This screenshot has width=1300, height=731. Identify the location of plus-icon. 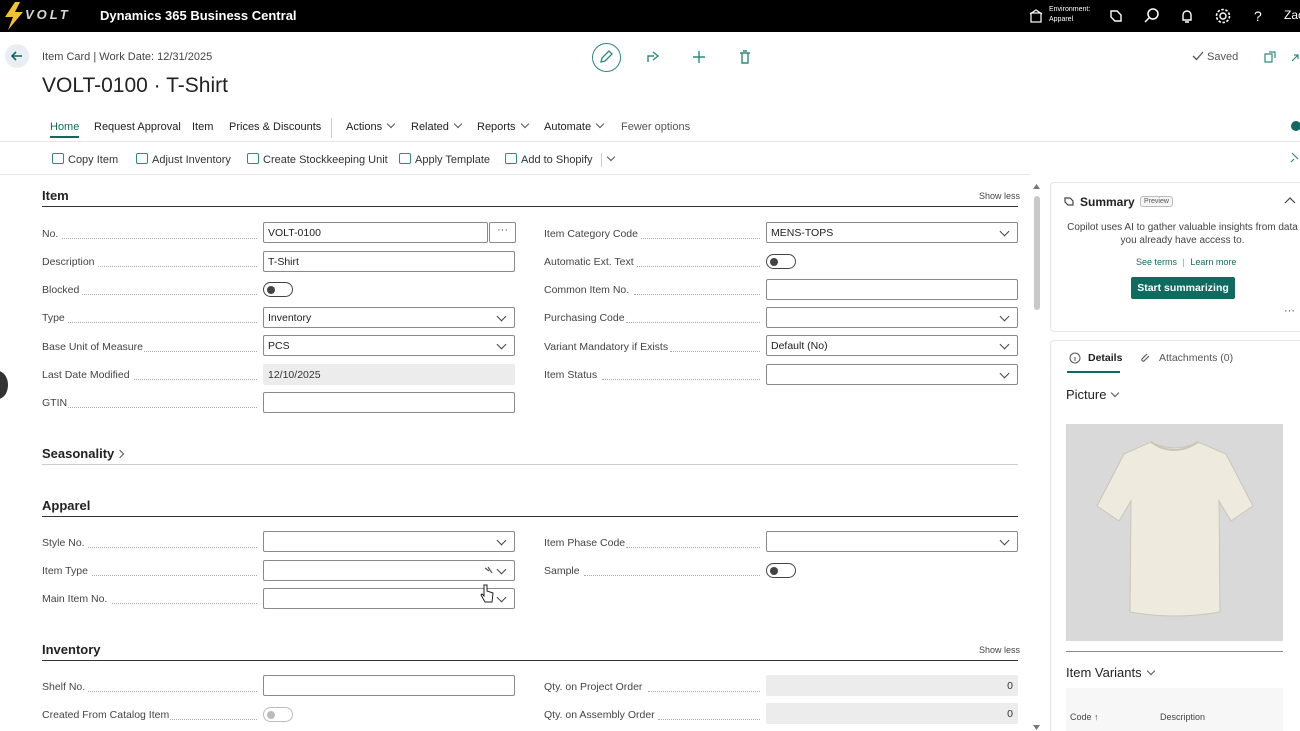
(699, 57).